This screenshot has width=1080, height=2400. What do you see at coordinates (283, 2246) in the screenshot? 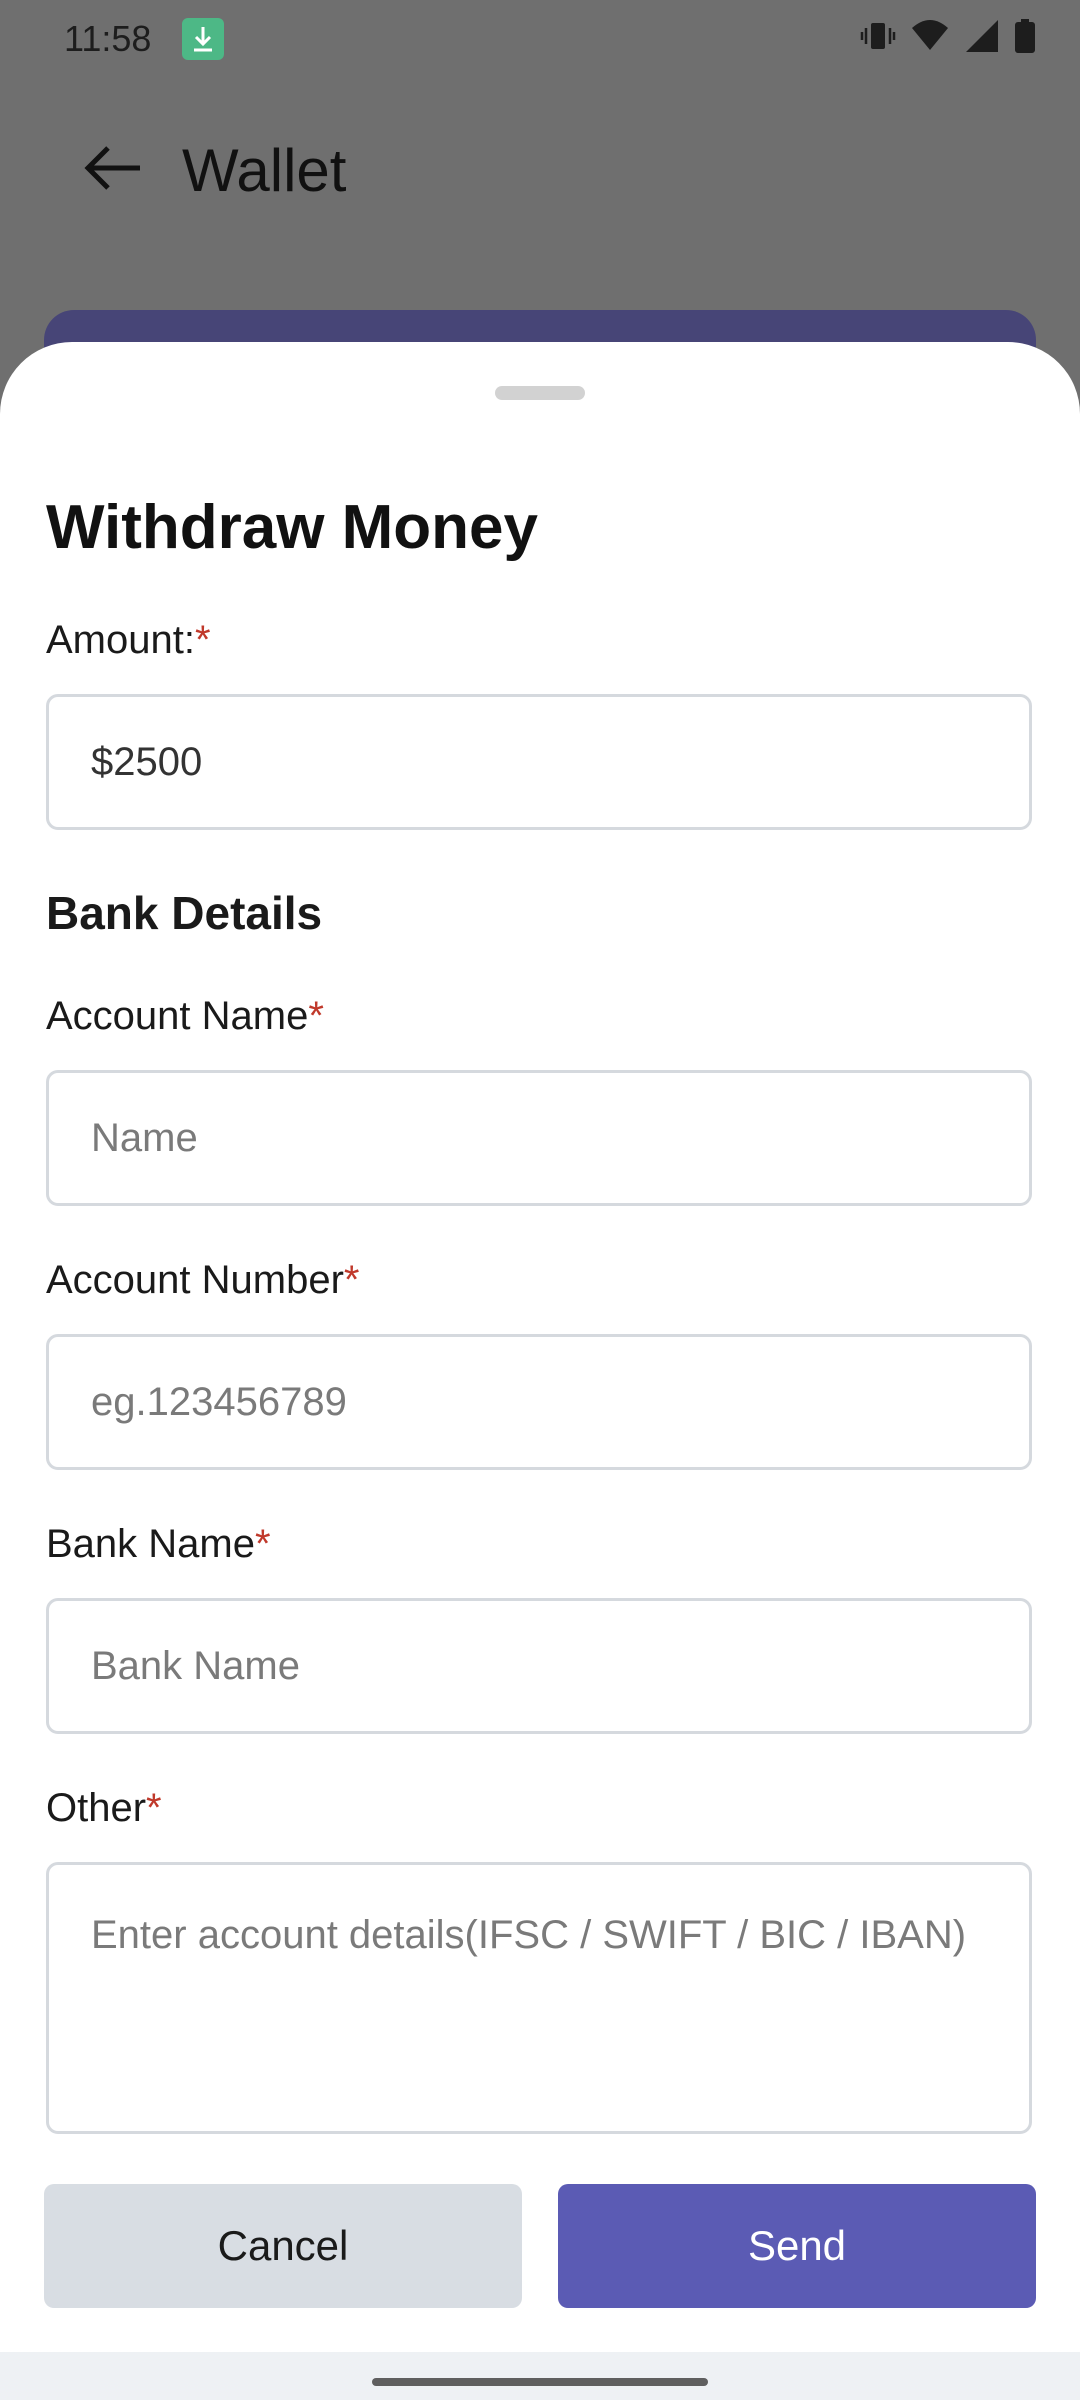
I see `cancel-button: Cancel` at bounding box center [283, 2246].